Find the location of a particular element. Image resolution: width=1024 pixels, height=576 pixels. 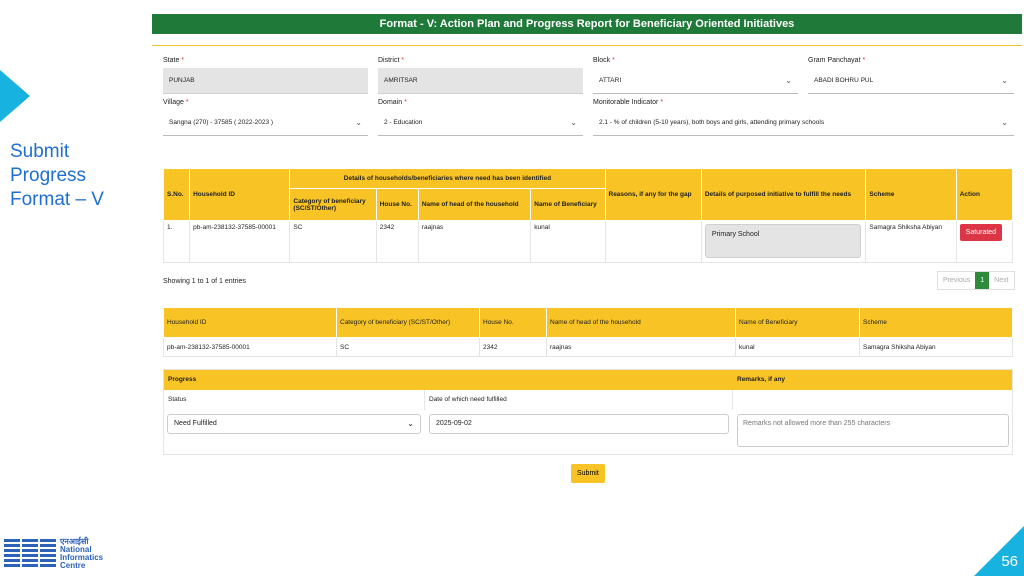

date-label: Date of which need fulfilled is located at coordinates (579, 400).